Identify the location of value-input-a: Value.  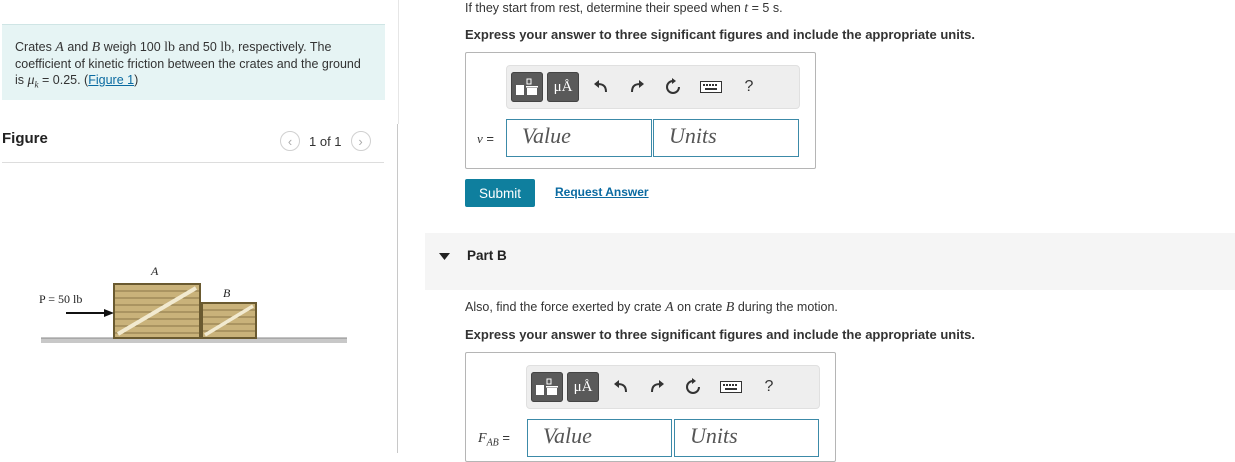
(579, 138).